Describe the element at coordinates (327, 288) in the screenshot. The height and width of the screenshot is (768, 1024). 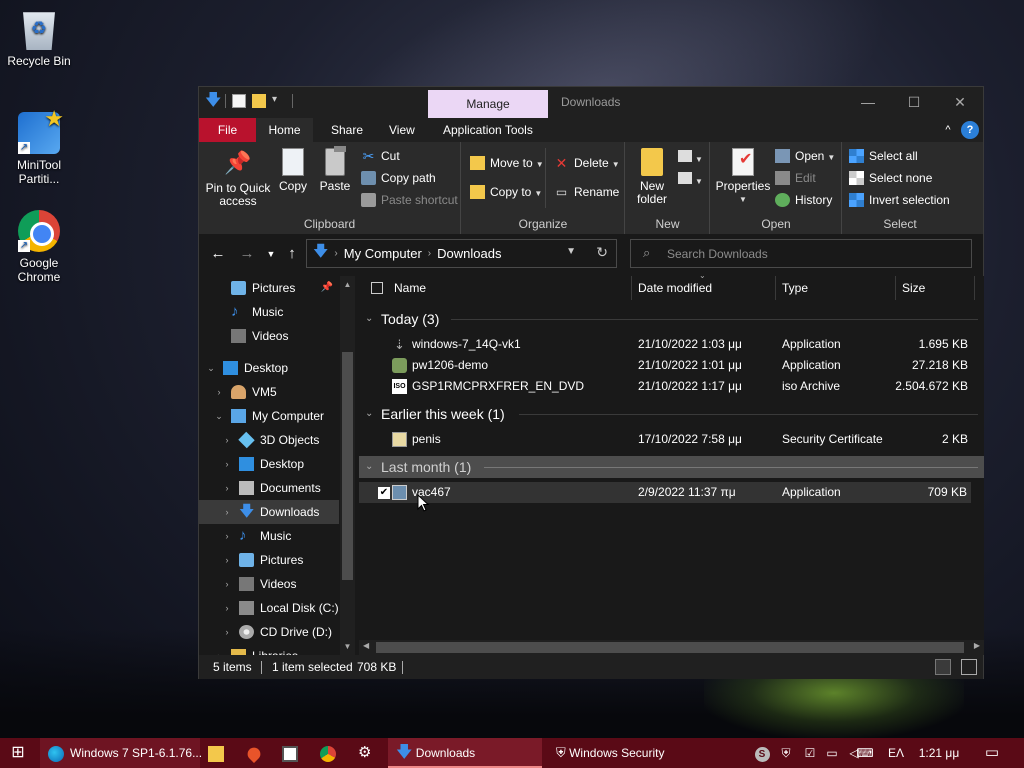
I see `pin-icon: 📌` at that location.